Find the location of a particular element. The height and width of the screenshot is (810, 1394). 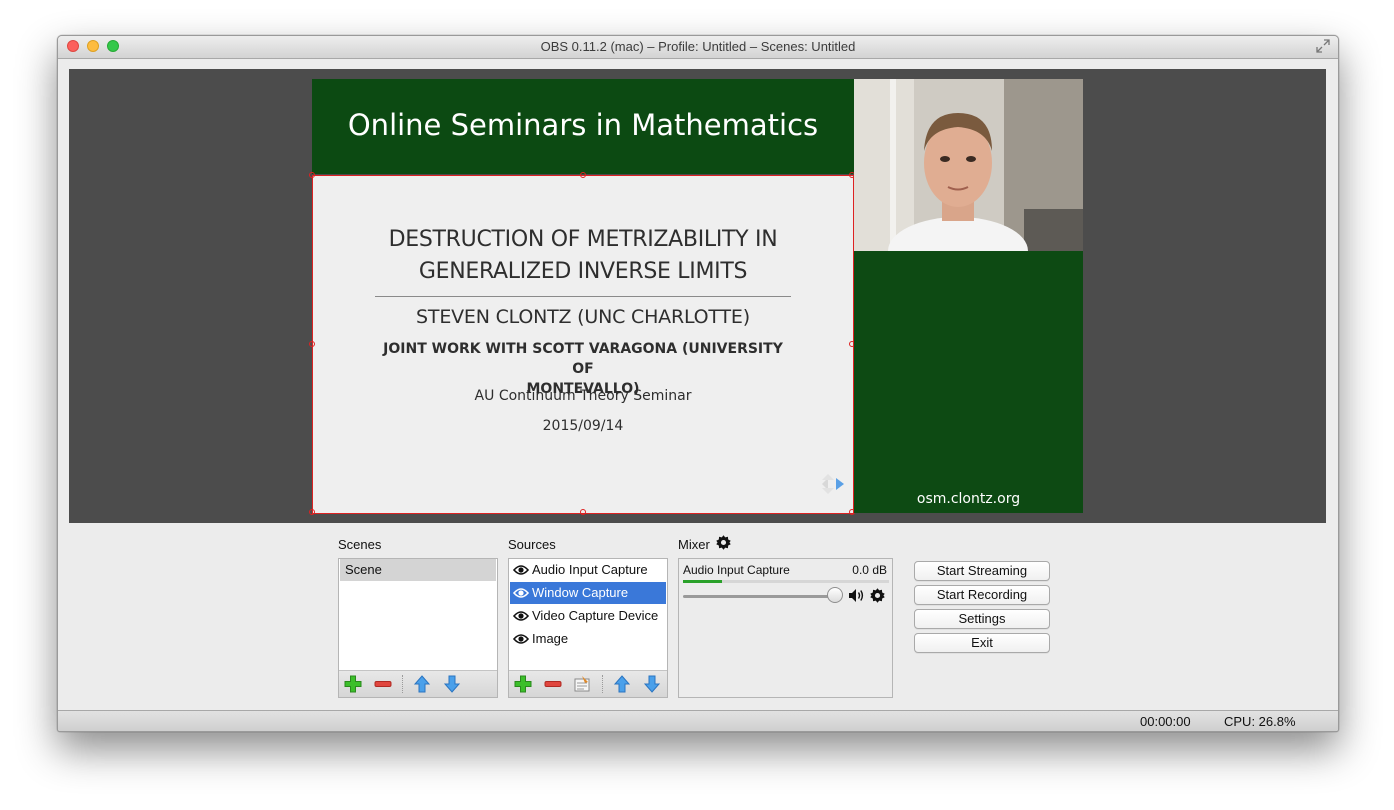

slide-header: Online Seminars in Mathematics is located at coordinates (583, 126).